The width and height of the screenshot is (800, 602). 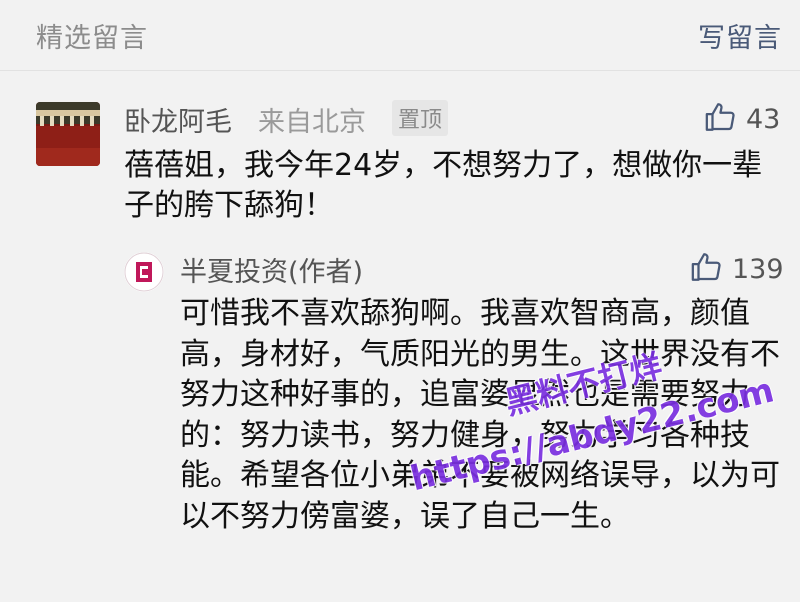 What do you see at coordinates (443, 185) in the screenshot?
I see `comment-text: 蓓蓓姐，我今年24岁，不想努力了，想做你一辈子的胯下舔狗！` at bounding box center [443, 185].